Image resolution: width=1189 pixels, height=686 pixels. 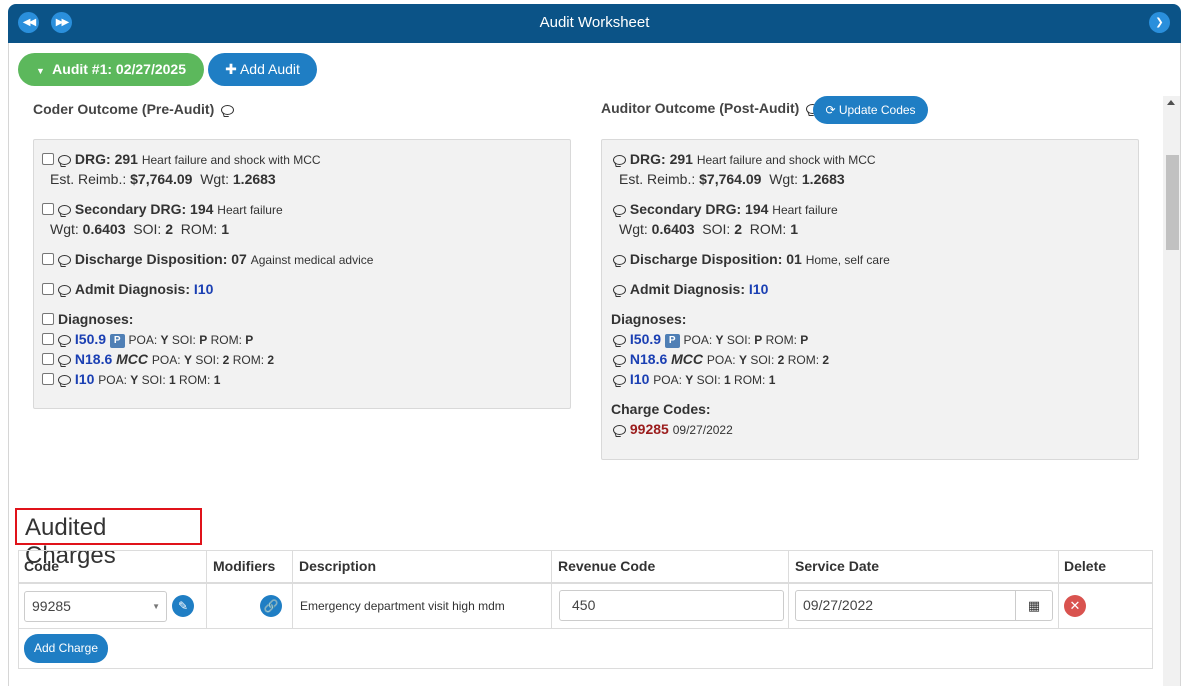 What do you see at coordinates (649, 429) in the screenshot?
I see `charge-code: 99285` at bounding box center [649, 429].